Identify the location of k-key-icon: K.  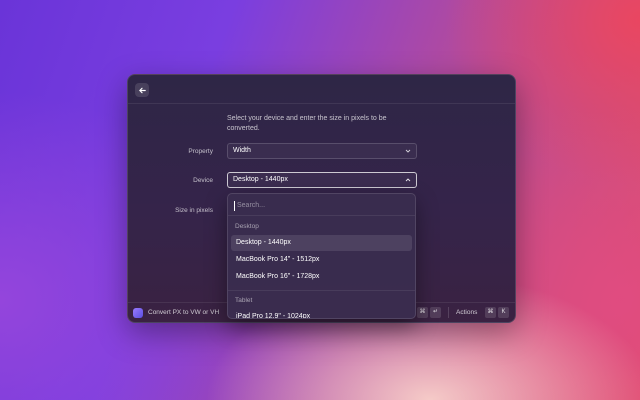
(503, 312).